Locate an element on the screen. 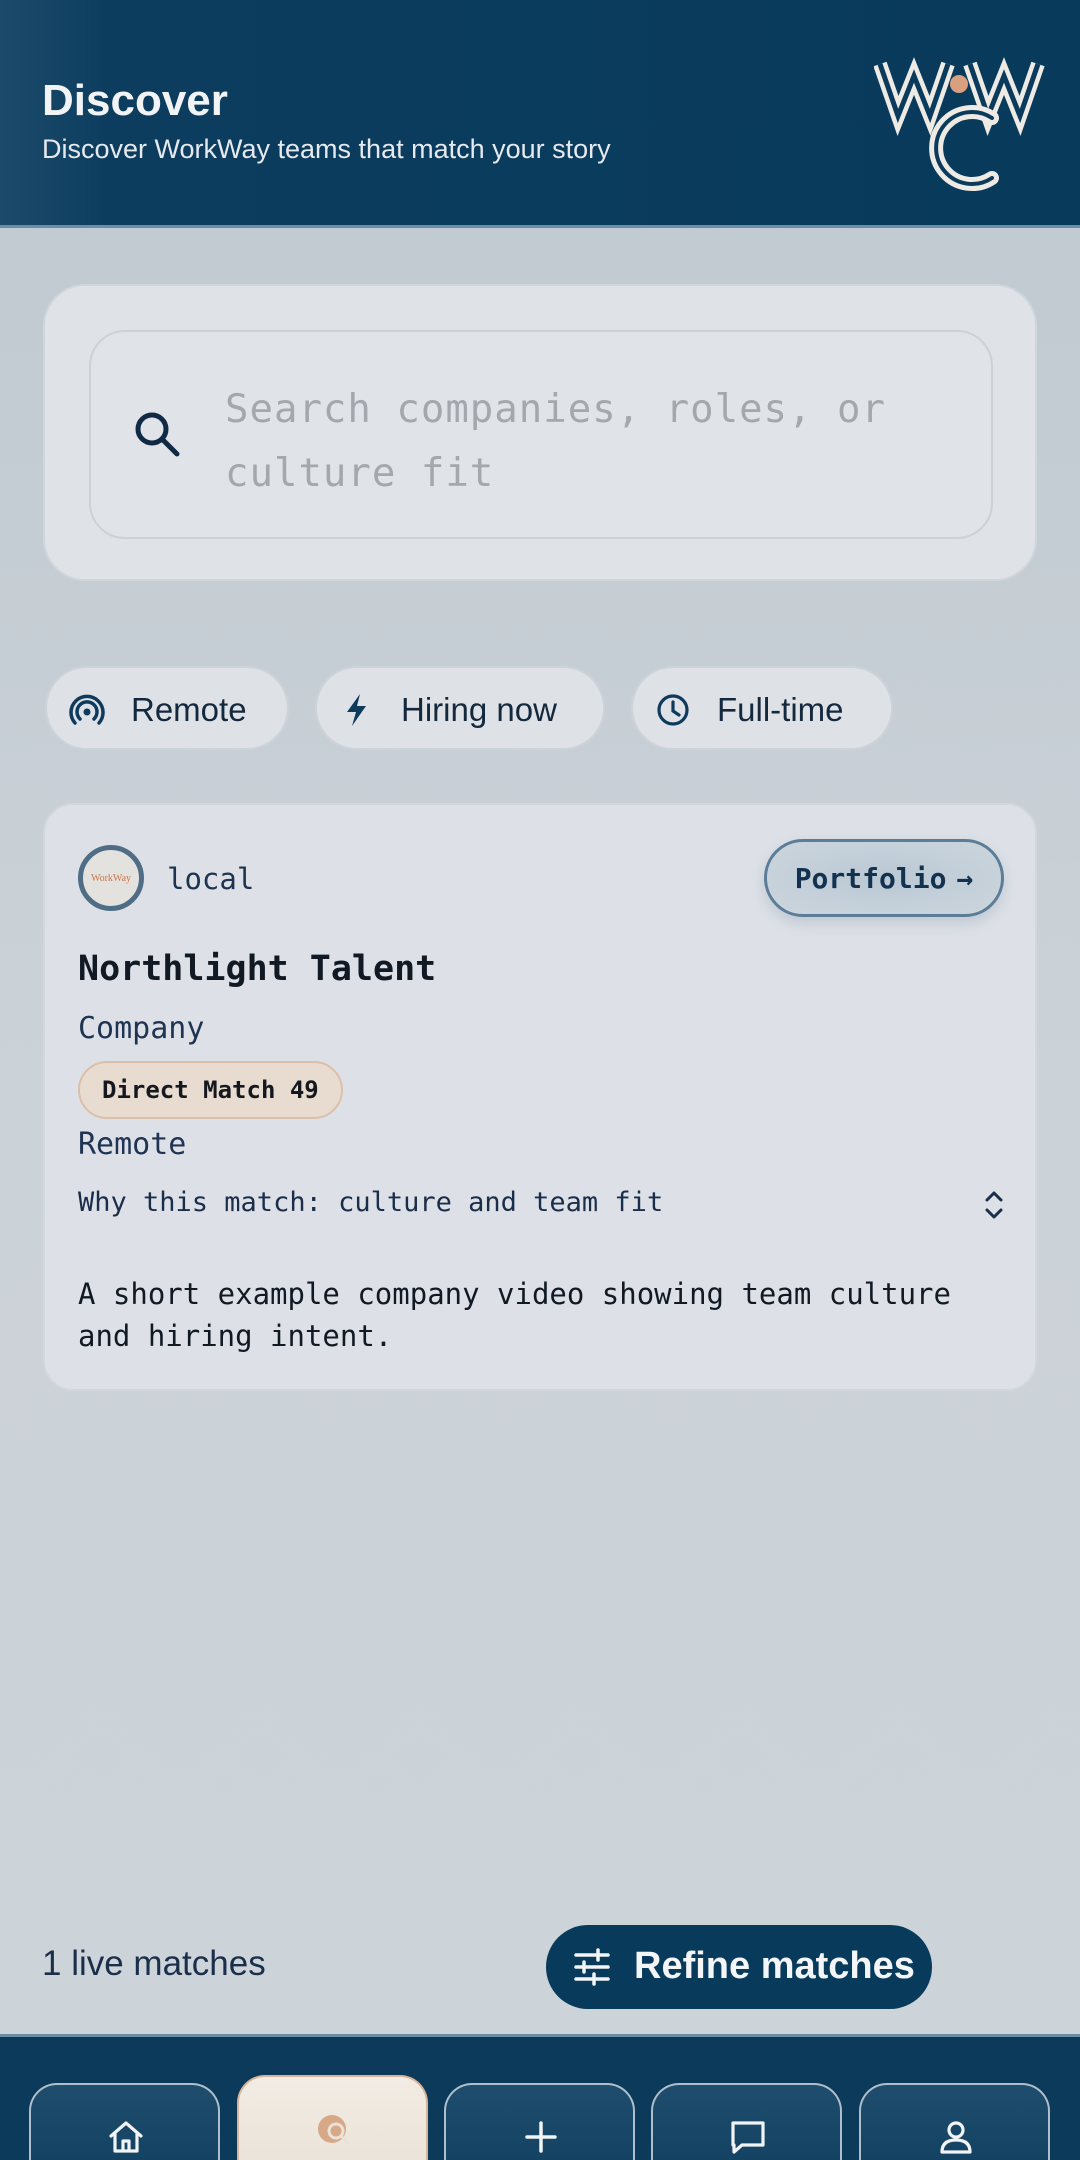  portfolio-button: Portfolio → is located at coordinates (884, 878).